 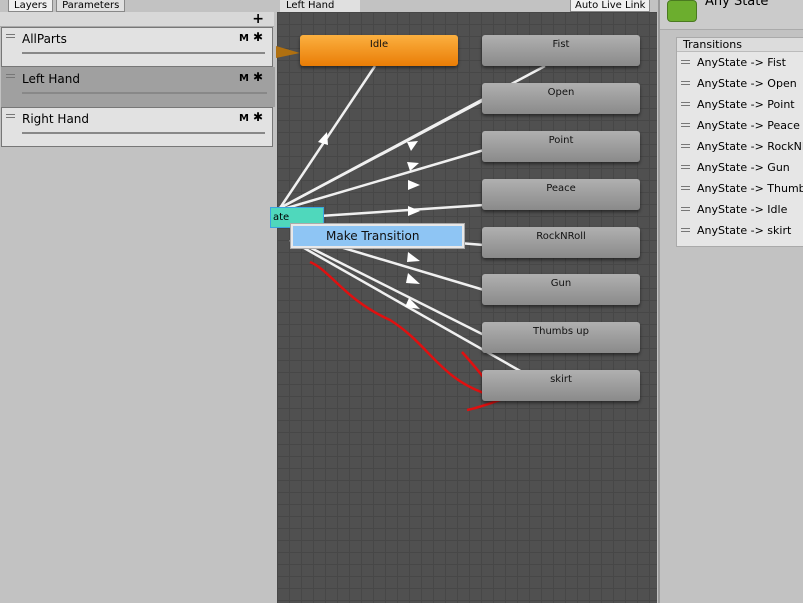 I want to click on inspector-header: Any State, so click(x=731, y=15).